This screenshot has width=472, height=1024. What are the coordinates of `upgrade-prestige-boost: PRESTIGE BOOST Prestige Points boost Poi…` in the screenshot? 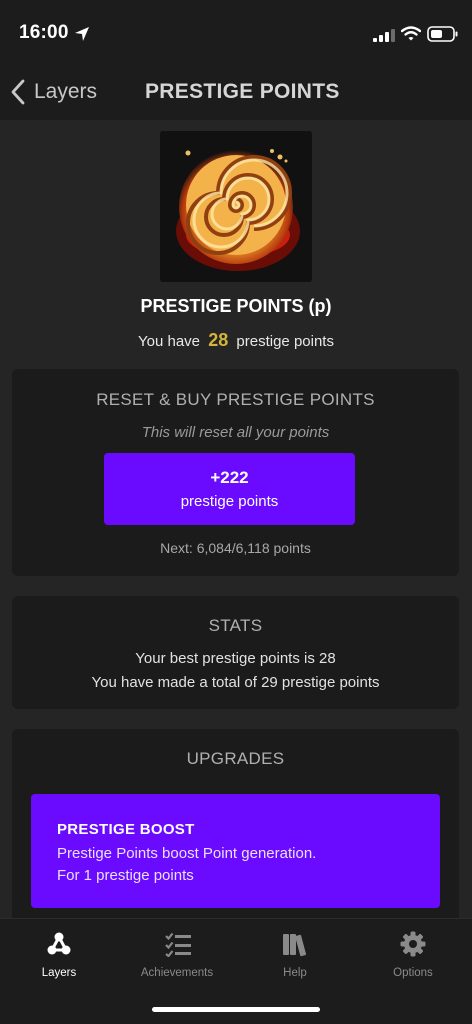 It's located at (235, 851).